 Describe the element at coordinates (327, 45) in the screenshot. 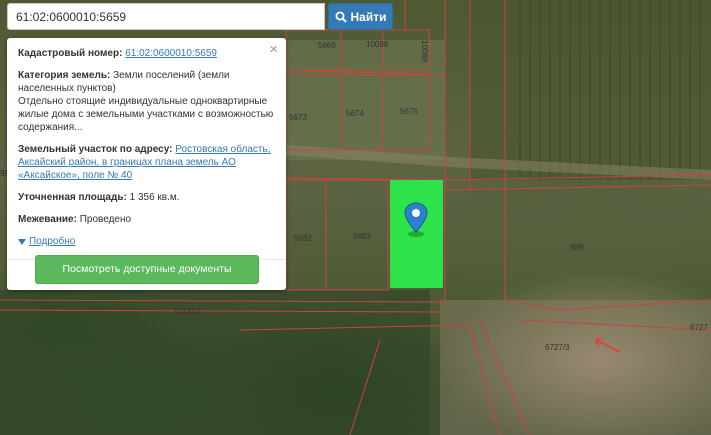

I see `parcel-label: 5666` at that location.